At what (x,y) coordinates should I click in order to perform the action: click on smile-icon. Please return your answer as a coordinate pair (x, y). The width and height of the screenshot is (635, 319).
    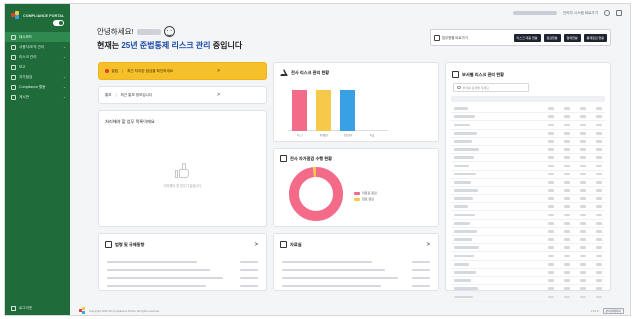
    Looking at the image, I should click on (169, 31).